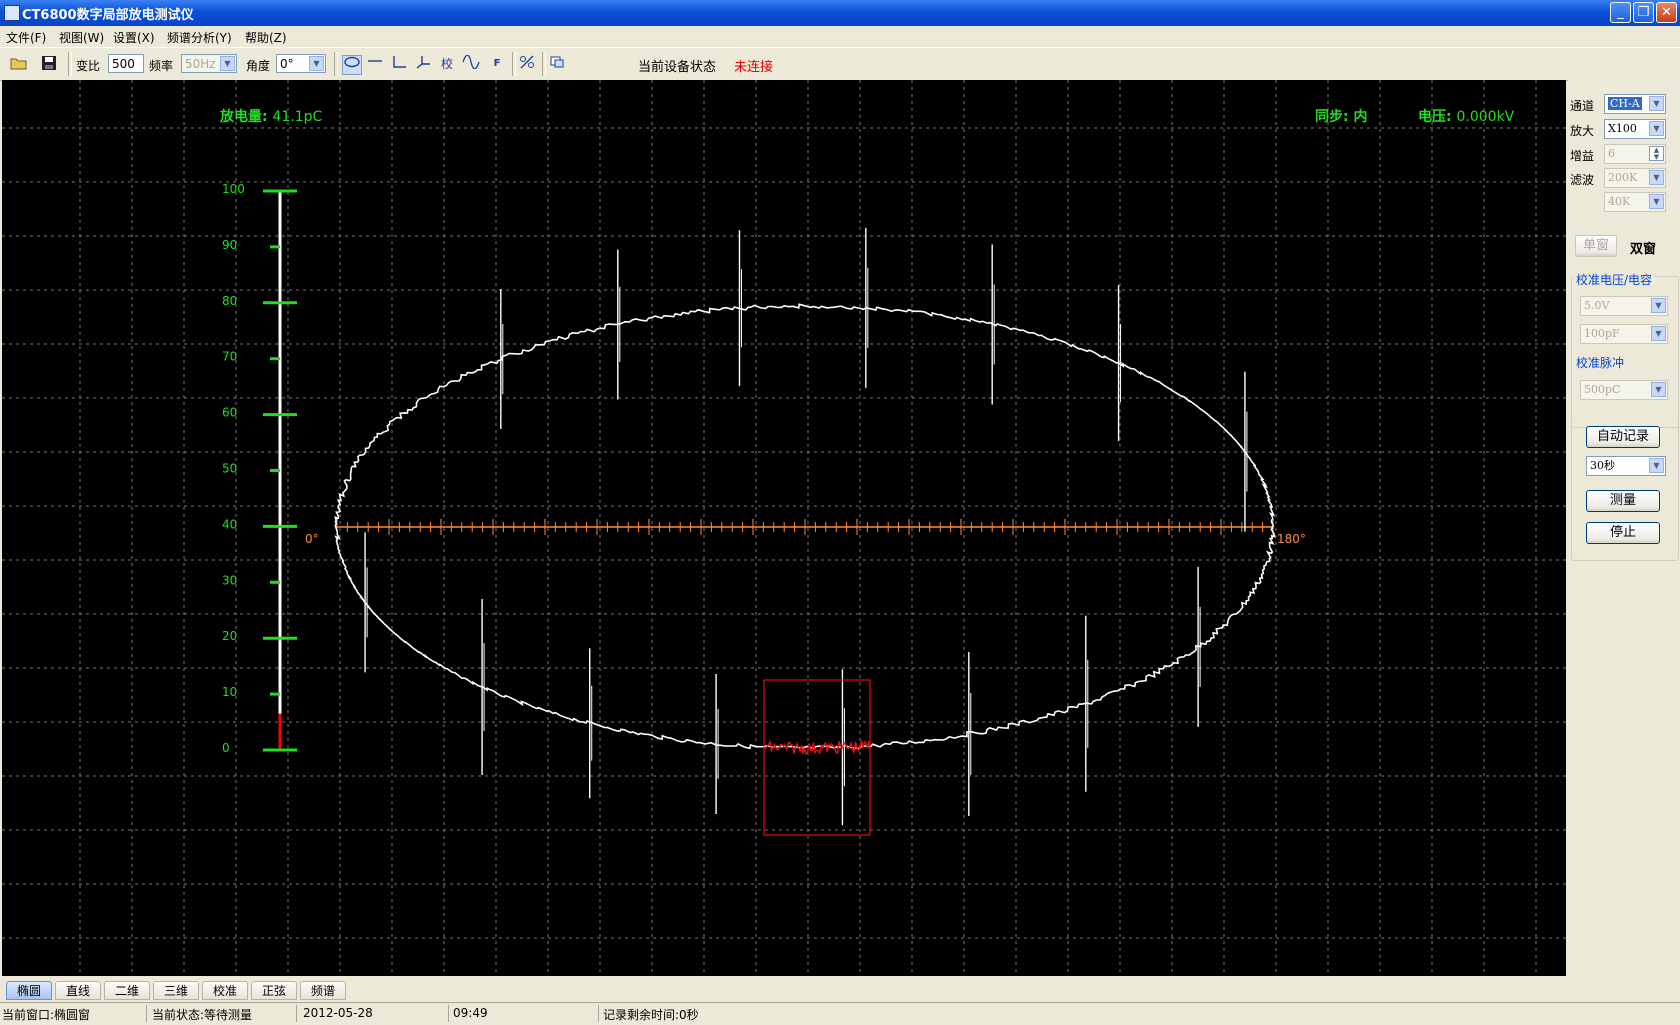 This screenshot has height=1025, width=1680. What do you see at coordinates (81, 37) in the screenshot?
I see `menu-view: 视图(W)` at bounding box center [81, 37].